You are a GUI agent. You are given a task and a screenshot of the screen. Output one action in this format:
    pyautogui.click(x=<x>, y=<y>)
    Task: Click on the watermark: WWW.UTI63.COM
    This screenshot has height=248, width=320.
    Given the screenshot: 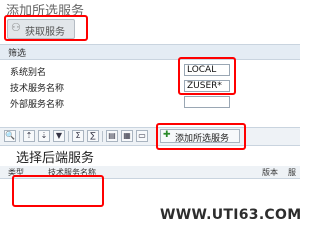 What is the action you would take?
    pyautogui.click(x=231, y=215)
    